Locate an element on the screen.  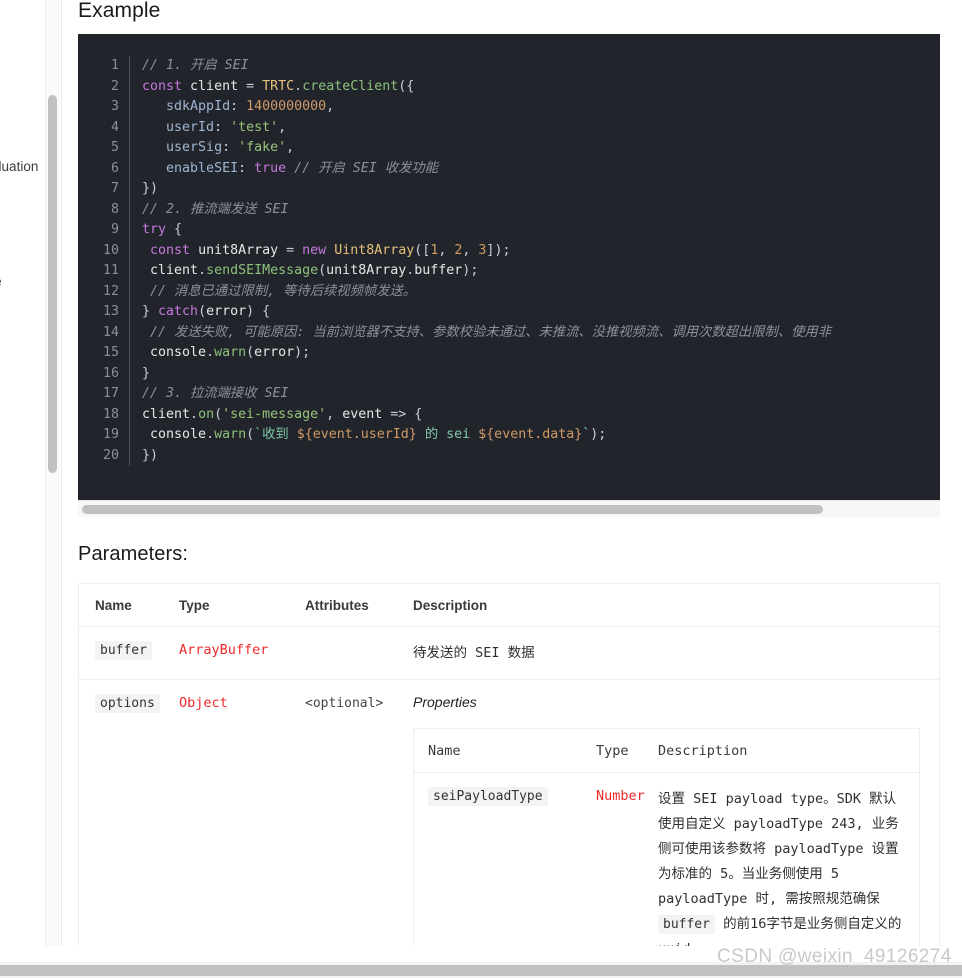
line-number: 20 is located at coordinates (110, 455).